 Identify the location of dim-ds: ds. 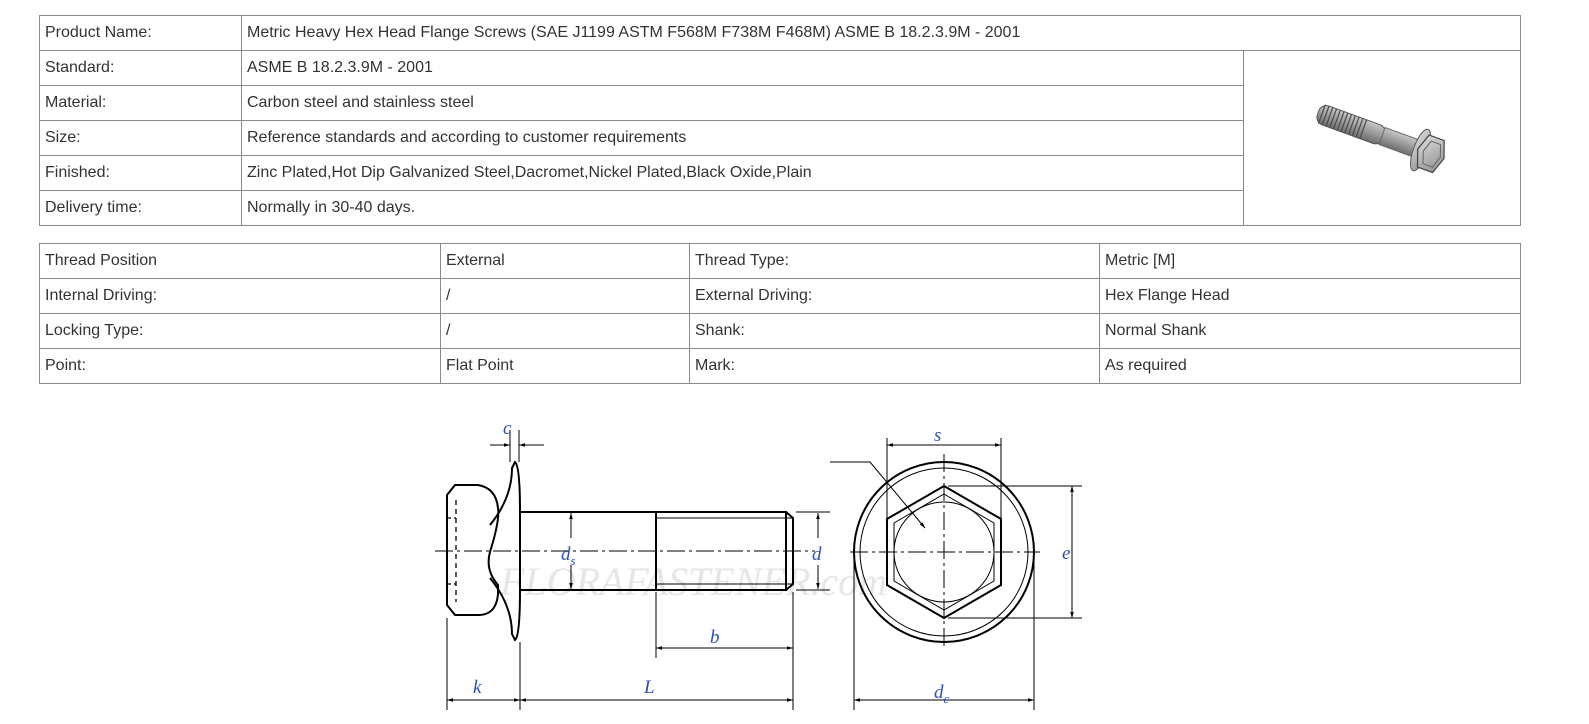
(568, 556).